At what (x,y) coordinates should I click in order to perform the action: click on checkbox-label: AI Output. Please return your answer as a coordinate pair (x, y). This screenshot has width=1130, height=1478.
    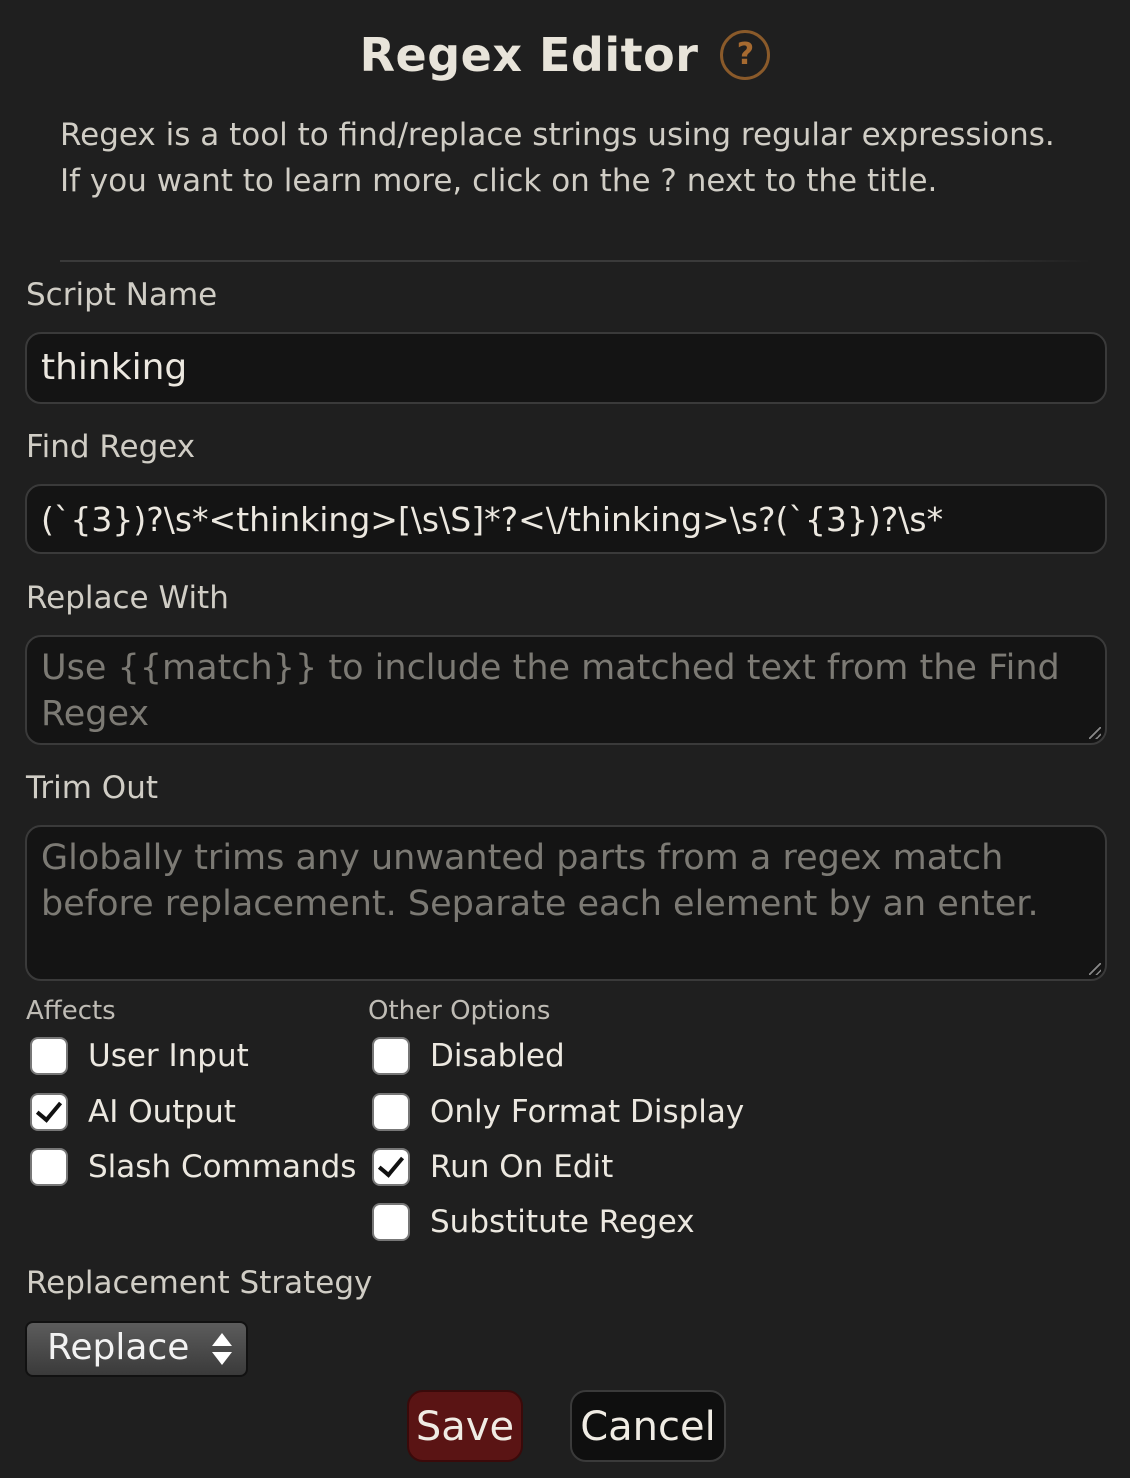
    Looking at the image, I should click on (162, 1112).